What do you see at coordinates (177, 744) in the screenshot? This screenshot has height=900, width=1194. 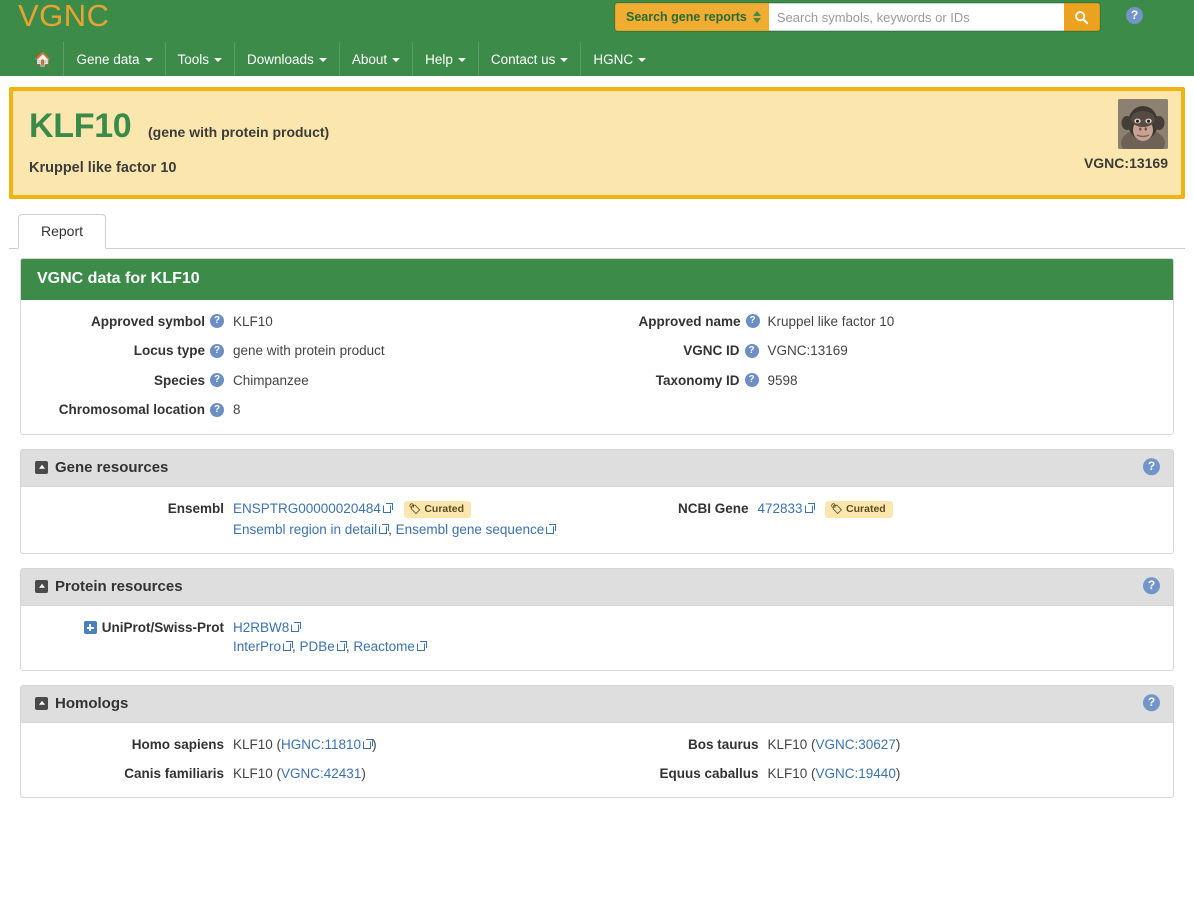 I see `homolog-species-homo-sapiens: Homo sapiens` at bounding box center [177, 744].